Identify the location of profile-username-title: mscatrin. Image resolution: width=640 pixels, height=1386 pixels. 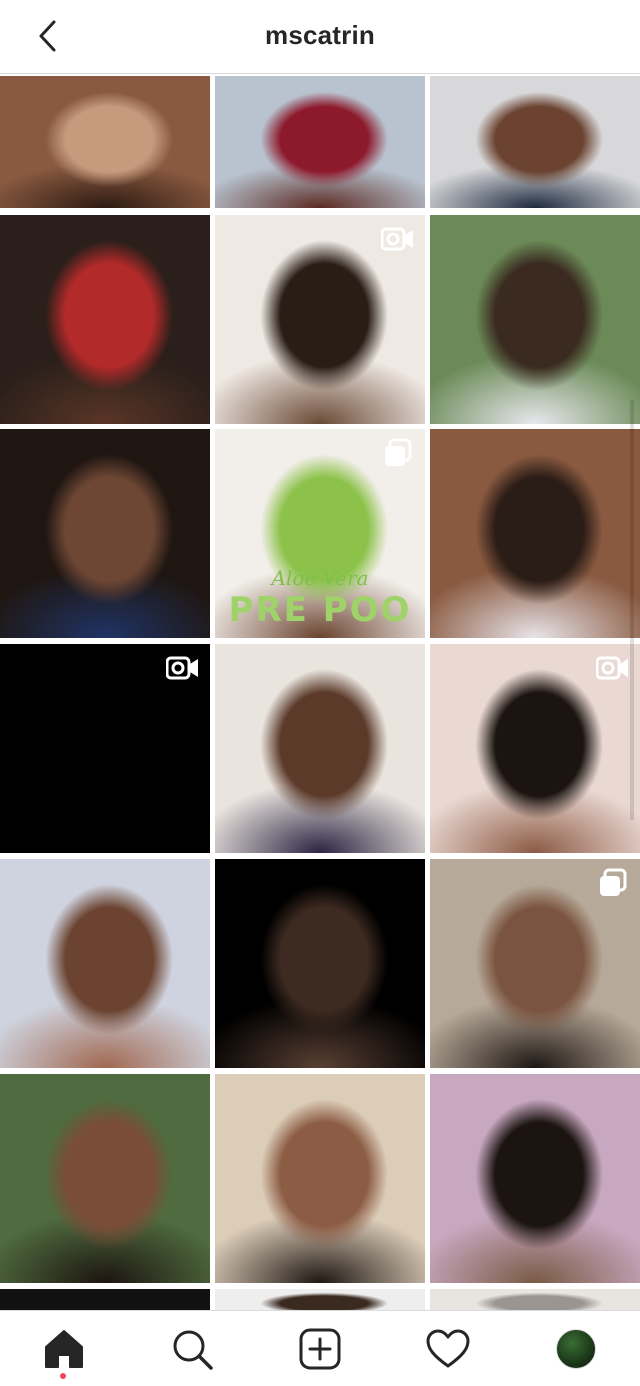
(320, 35).